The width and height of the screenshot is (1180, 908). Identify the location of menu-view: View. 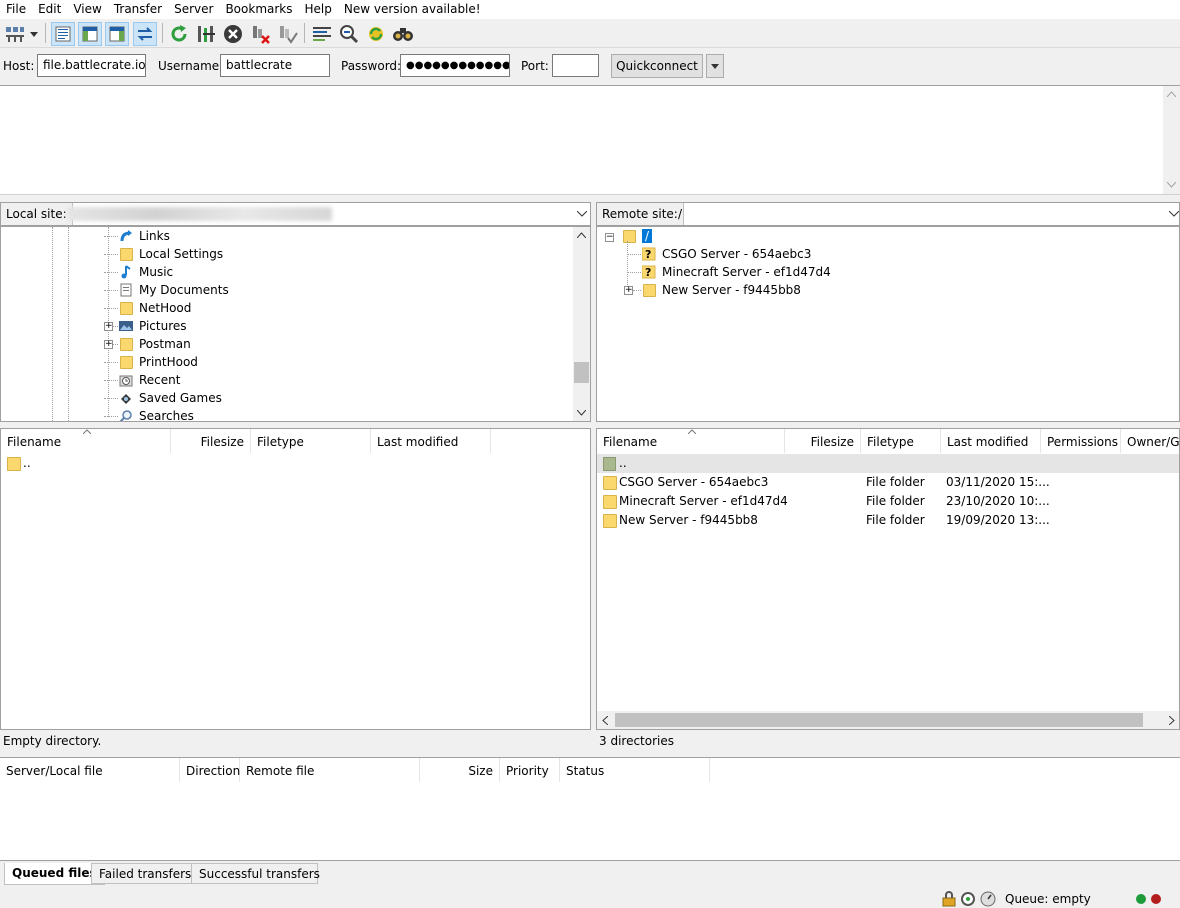
(87, 9).